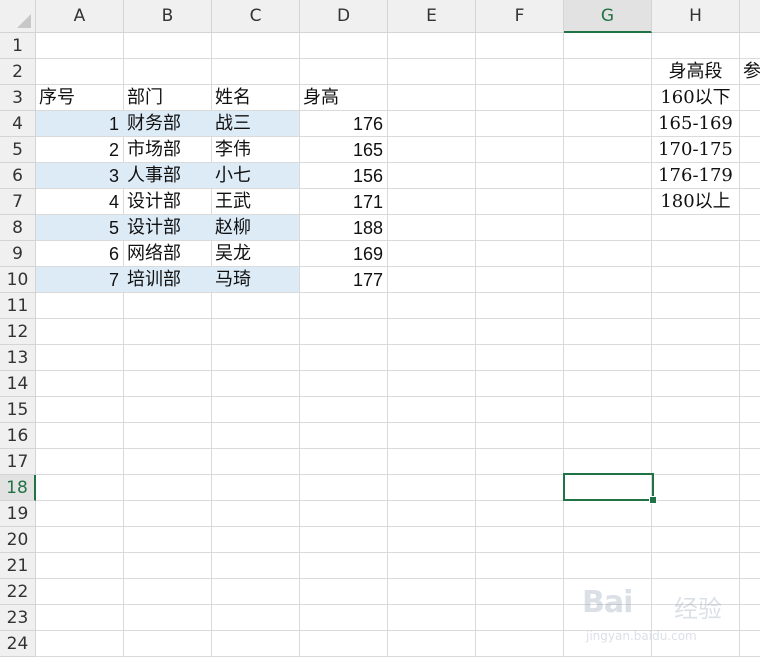  Describe the element at coordinates (695, 71) in the screenshot. I see `range-header-cell: 身高段` at that location.